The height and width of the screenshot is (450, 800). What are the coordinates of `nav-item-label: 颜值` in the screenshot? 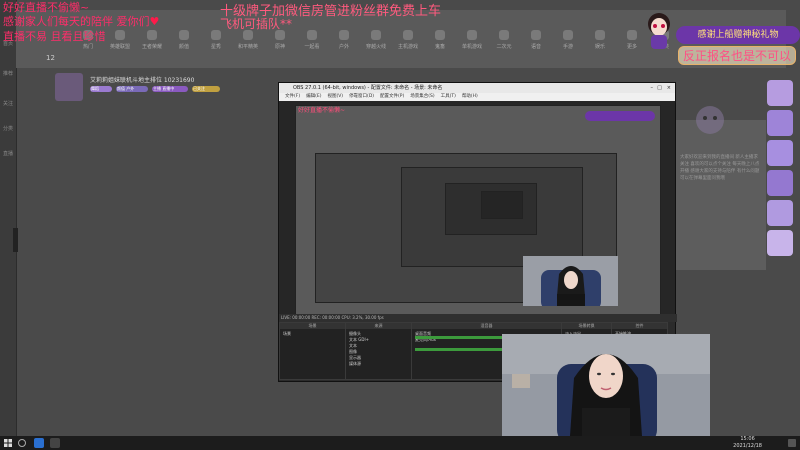 It's located at (183, 47).